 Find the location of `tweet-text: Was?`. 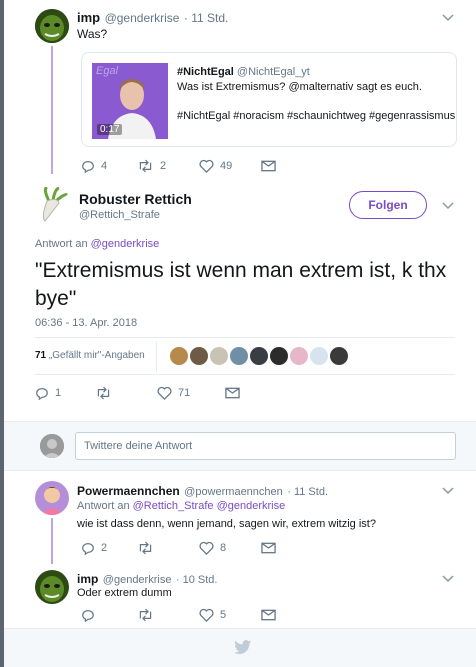

tweet-text: Was? is located at coordinates (92, 34).